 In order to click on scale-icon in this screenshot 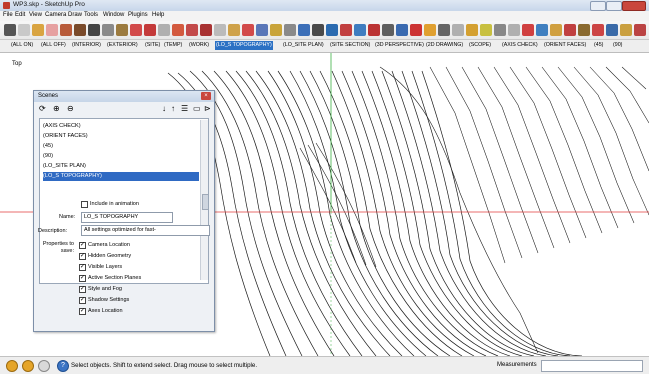, I will do `click(178, 30)`.